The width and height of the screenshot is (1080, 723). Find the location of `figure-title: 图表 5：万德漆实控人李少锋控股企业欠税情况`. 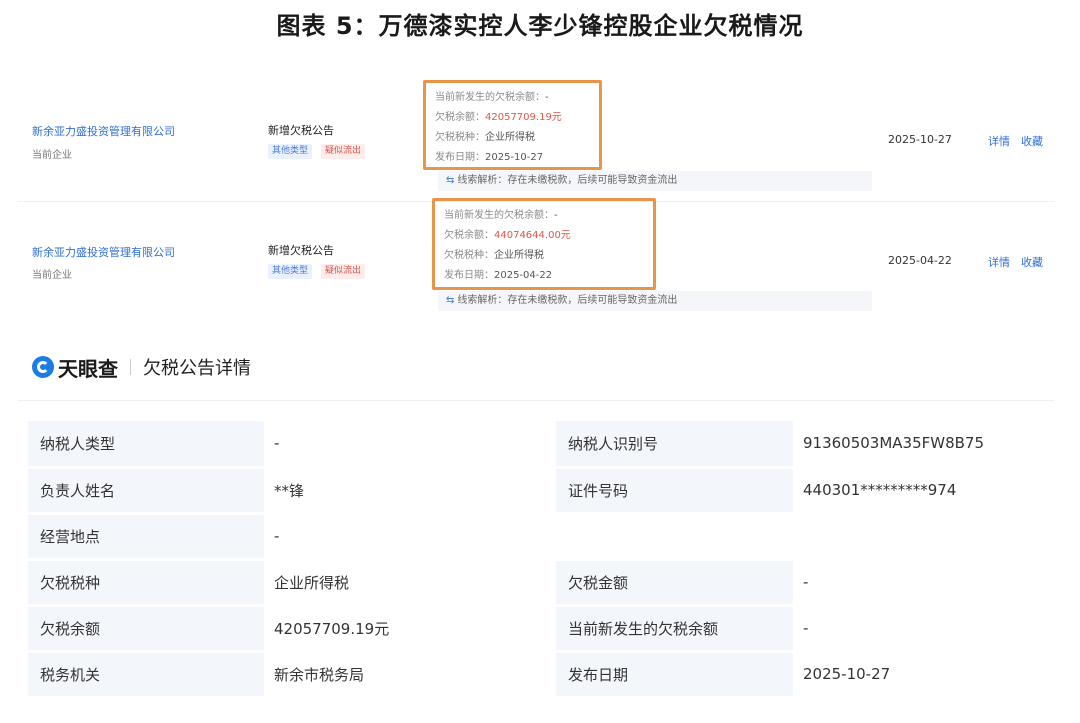

figure-title: 图表 5：万德漆实控人李少锋控股企业欠税情况 is located at coordinates (540, 26).